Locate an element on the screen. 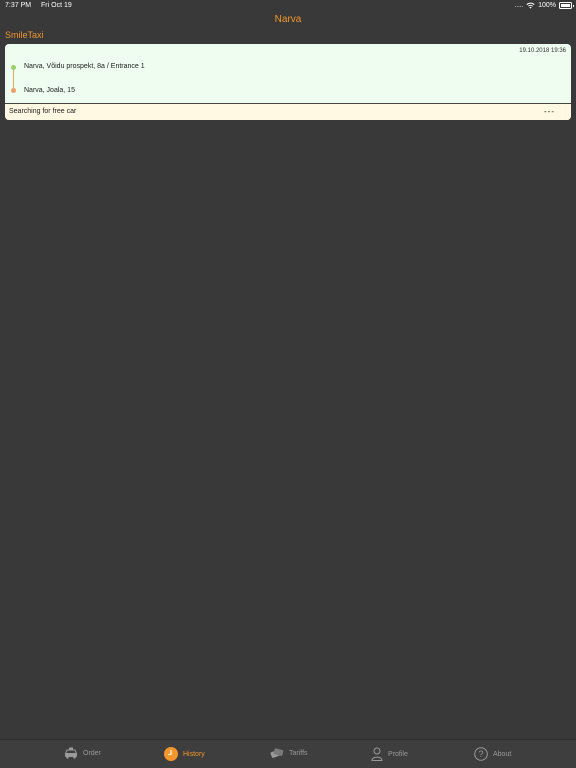  pickup-dot-icon is located at coordinates (13, 67).